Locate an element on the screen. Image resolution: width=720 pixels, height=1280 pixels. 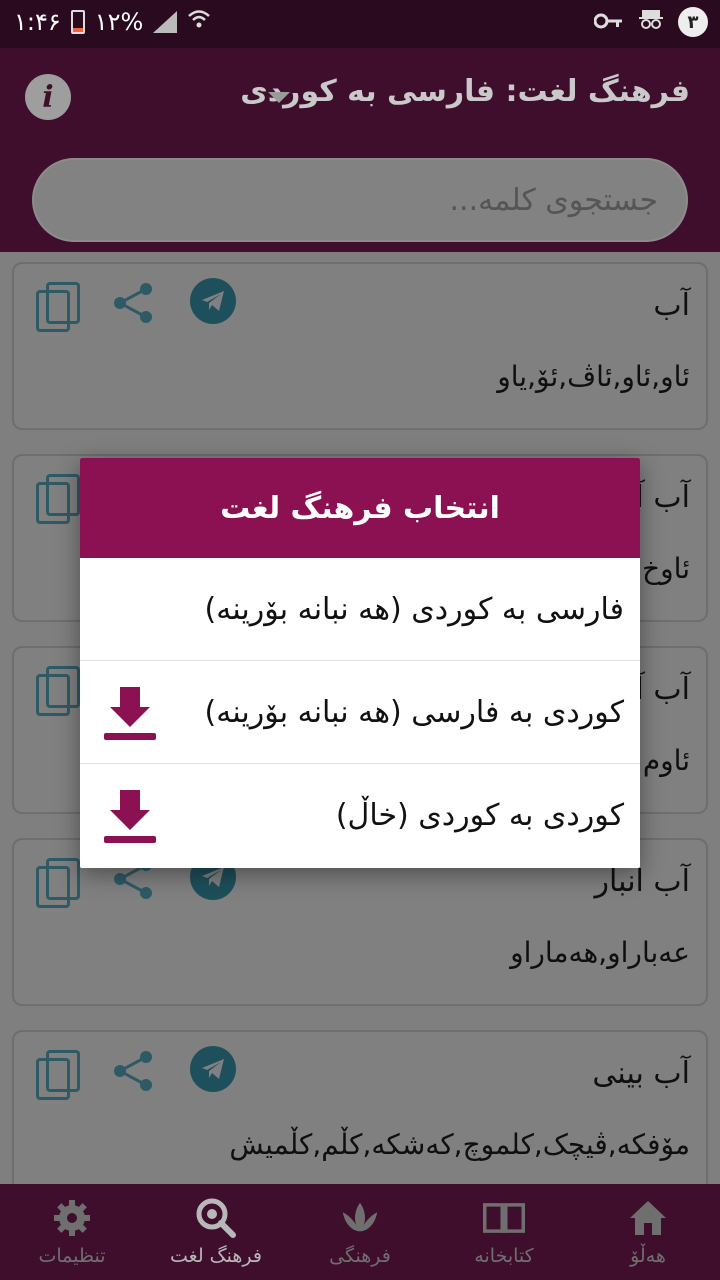
wifi-icon is located at coordinates (199, 22).